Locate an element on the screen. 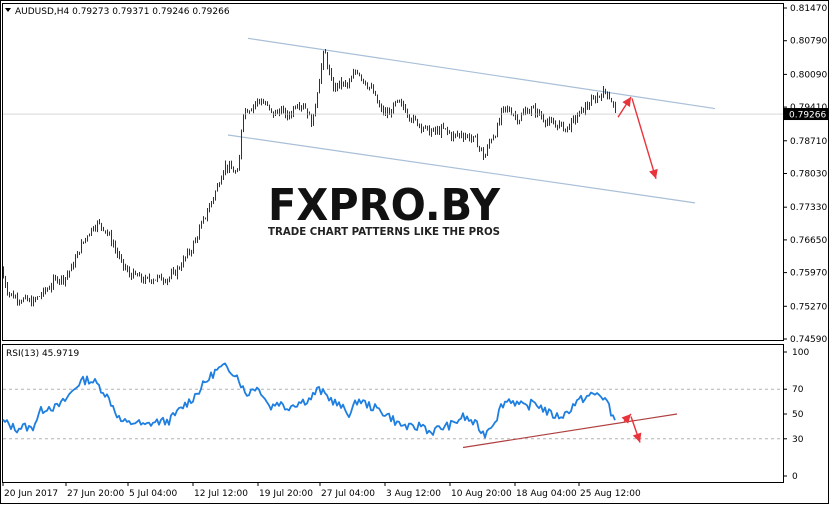  price-arrow-down-shaft is located at coordinates (644, 138).